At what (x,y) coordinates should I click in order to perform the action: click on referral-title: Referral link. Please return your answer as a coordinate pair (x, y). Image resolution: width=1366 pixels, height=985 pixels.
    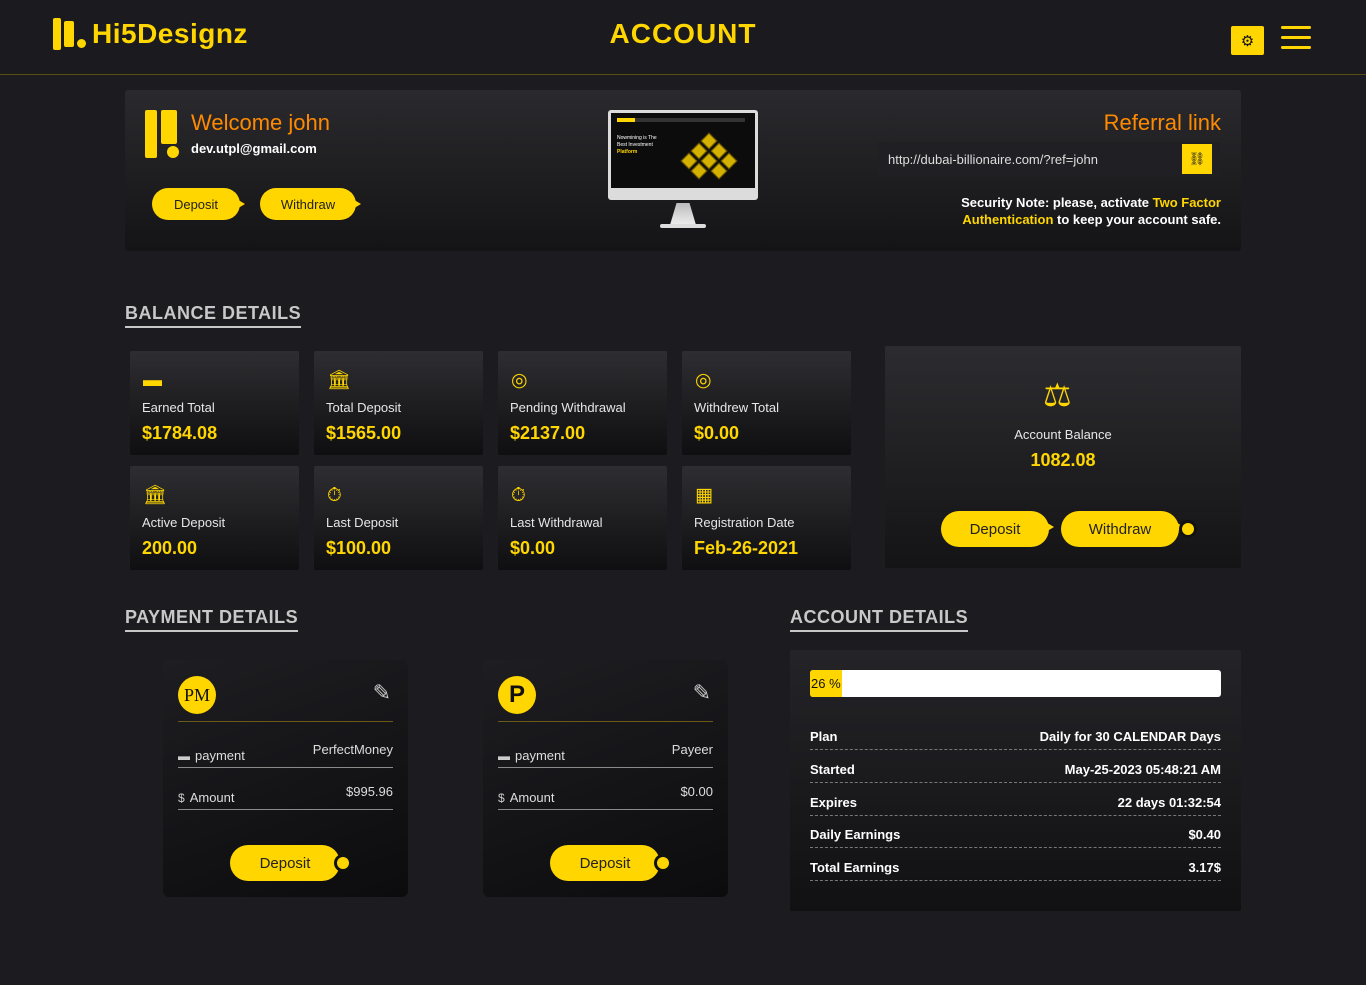
    Looking at the image, I should click on (1162, 122).